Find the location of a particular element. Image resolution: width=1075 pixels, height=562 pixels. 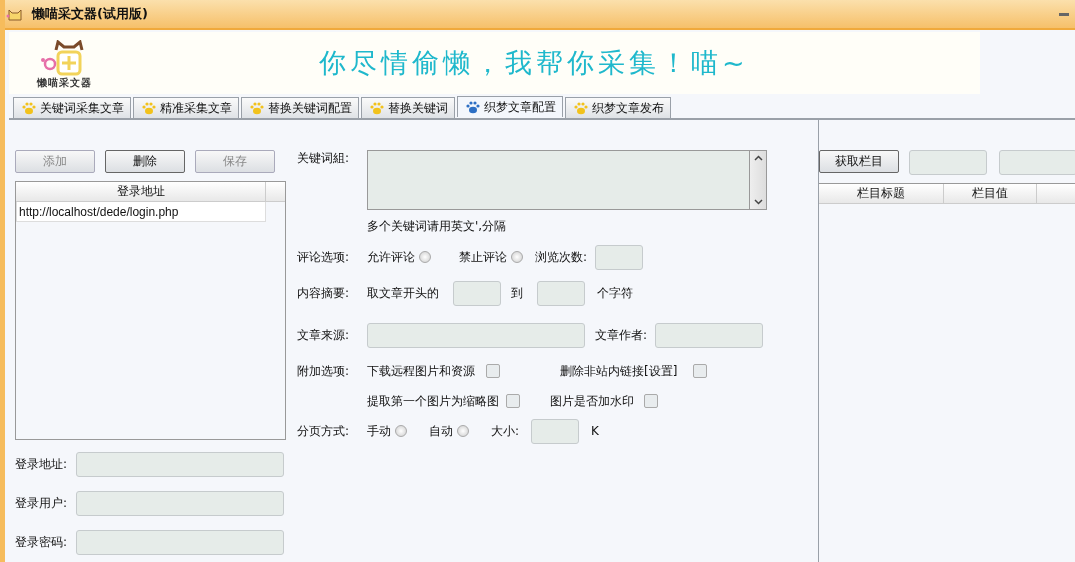

field-label: 附加选项: is located at coordinates (323, 371).